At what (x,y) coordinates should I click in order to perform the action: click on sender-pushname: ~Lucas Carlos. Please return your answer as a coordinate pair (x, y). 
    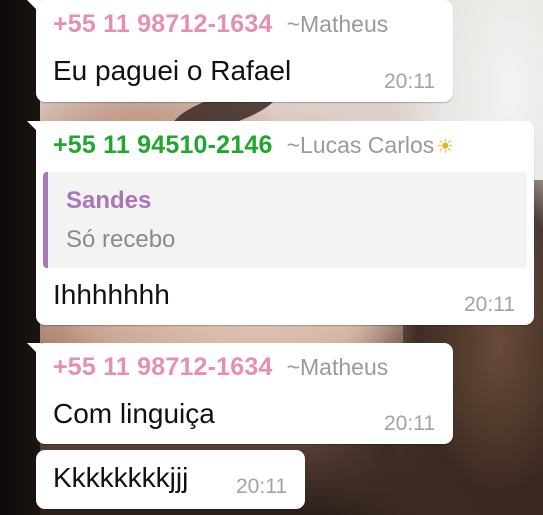
    Looking at the image, I should click on (360, 145).